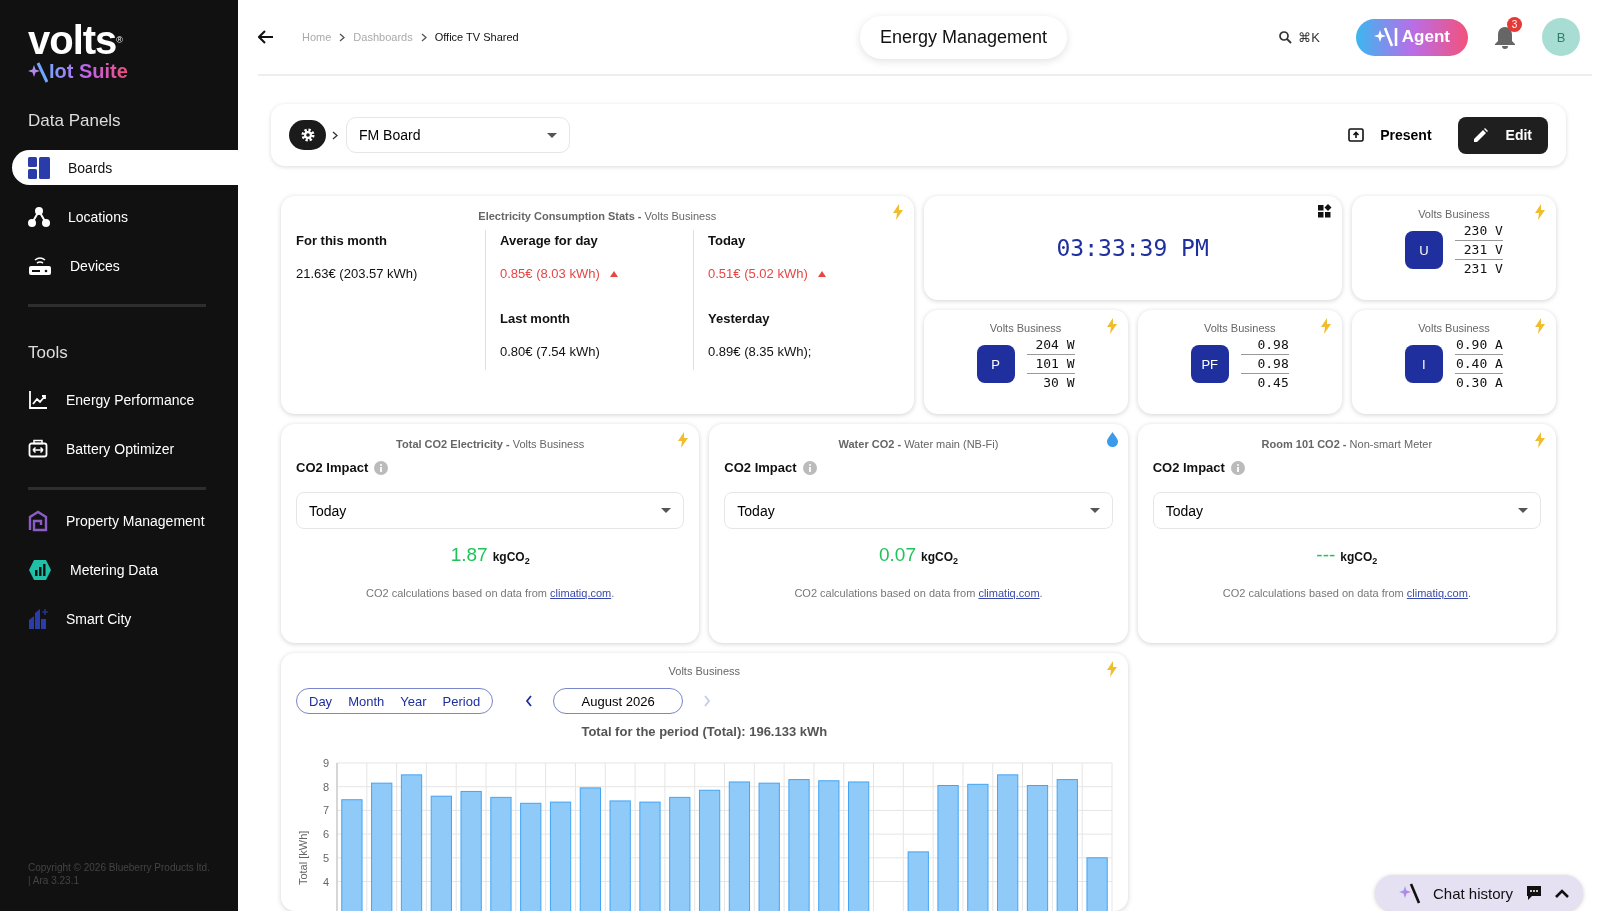 The height and width of the screenshot is (911, 1600). What do you see at coordinates (1423, 364) in the screenshot?
I see `phase-symbol: I` at bounding box center [1423, 364].